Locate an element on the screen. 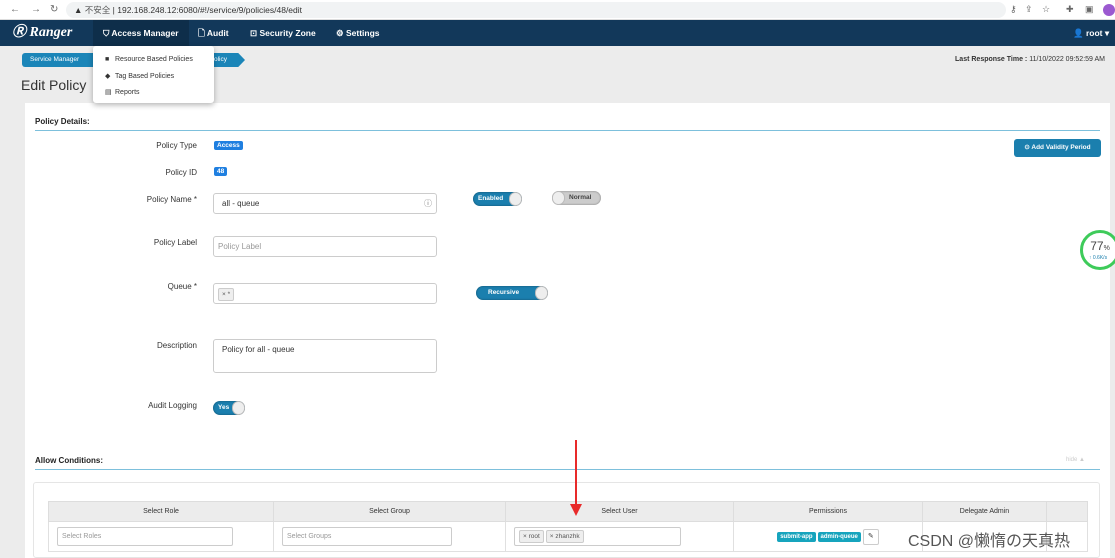  annotation-arrow is located at coordinates (576, 475).